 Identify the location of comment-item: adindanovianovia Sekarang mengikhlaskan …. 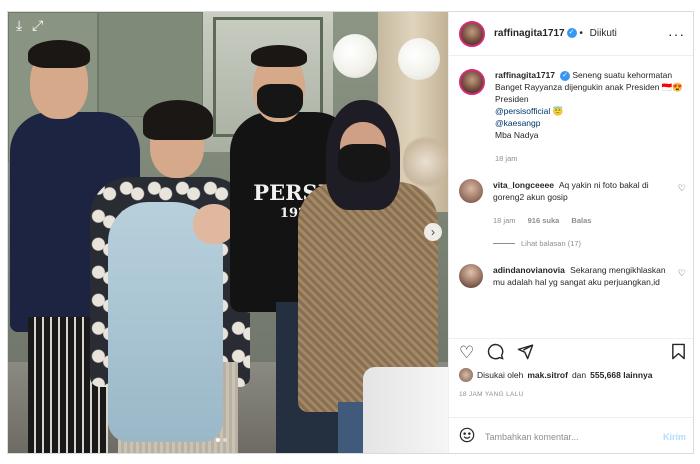
(572, 276).